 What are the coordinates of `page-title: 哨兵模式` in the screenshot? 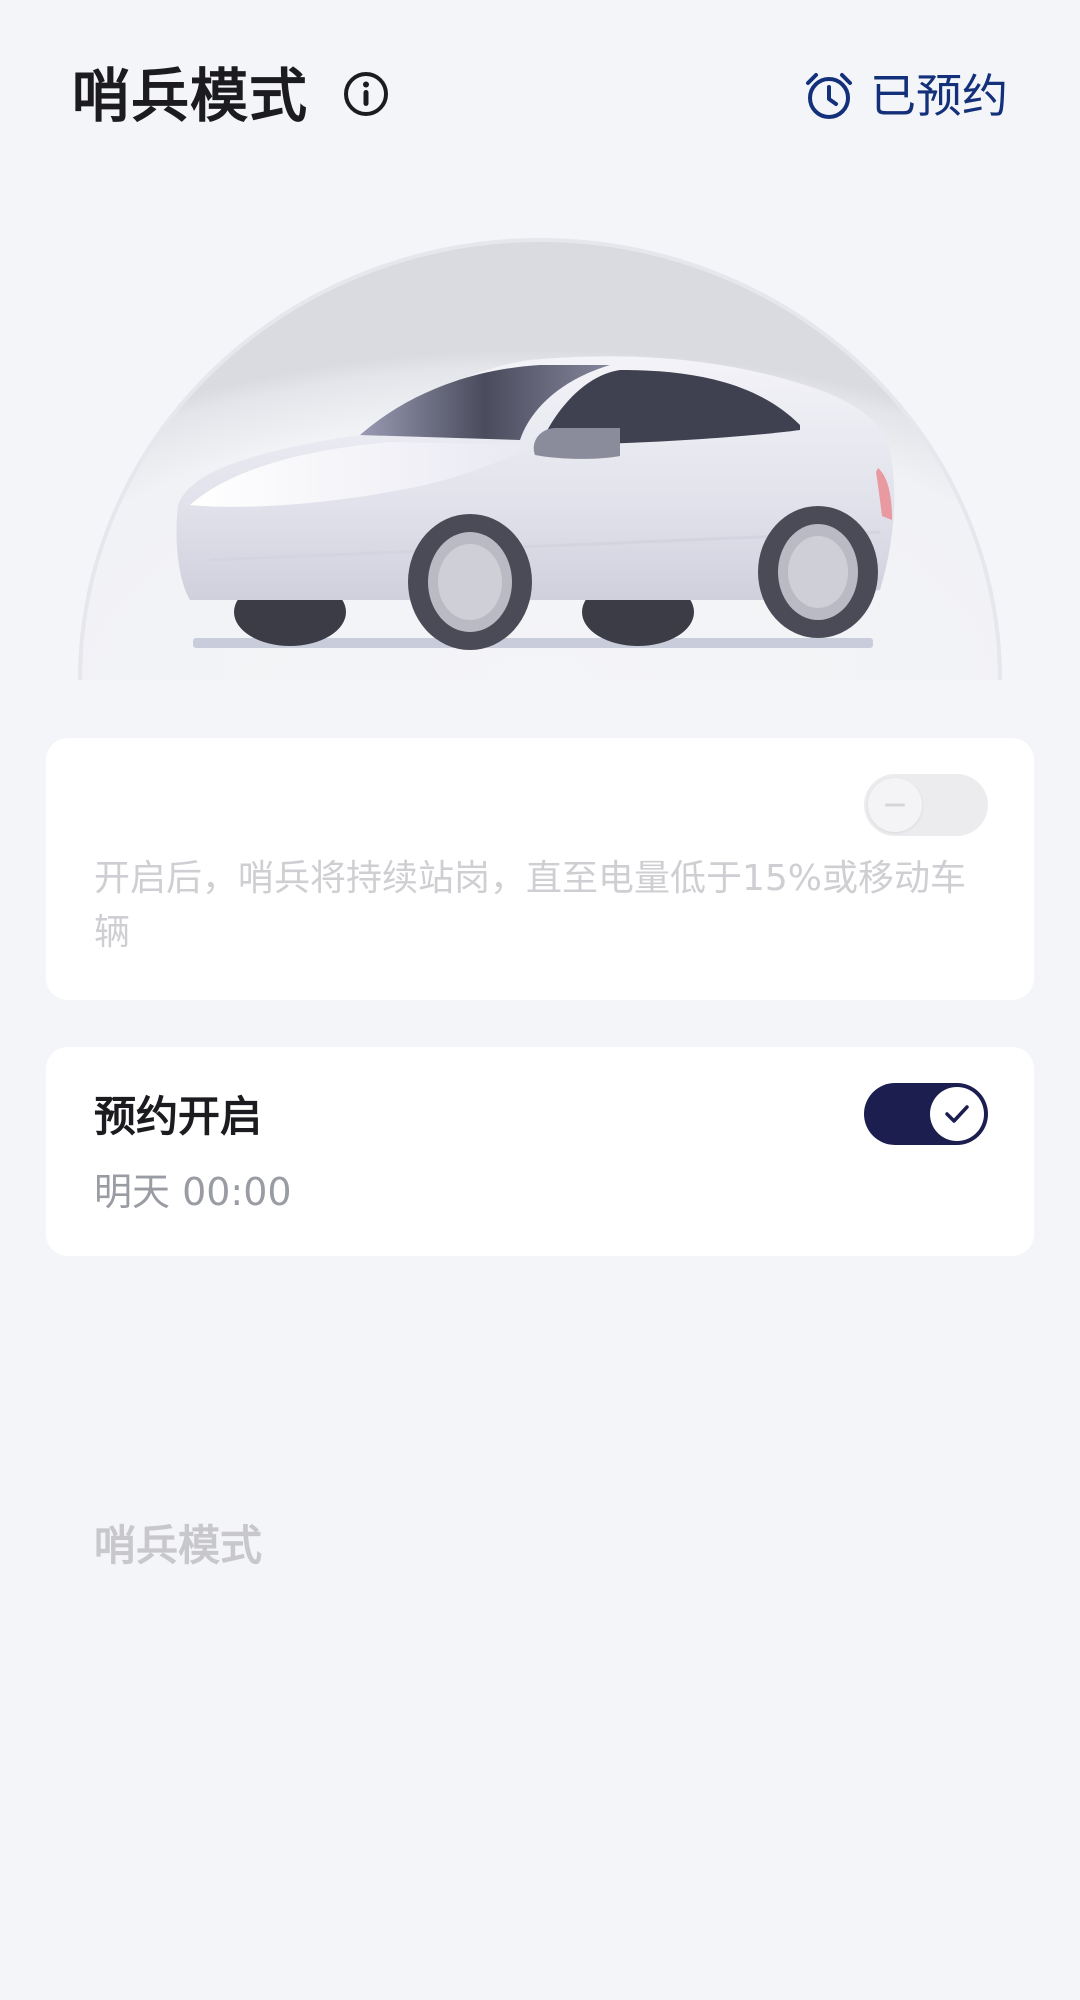 It's located at (190, 96).